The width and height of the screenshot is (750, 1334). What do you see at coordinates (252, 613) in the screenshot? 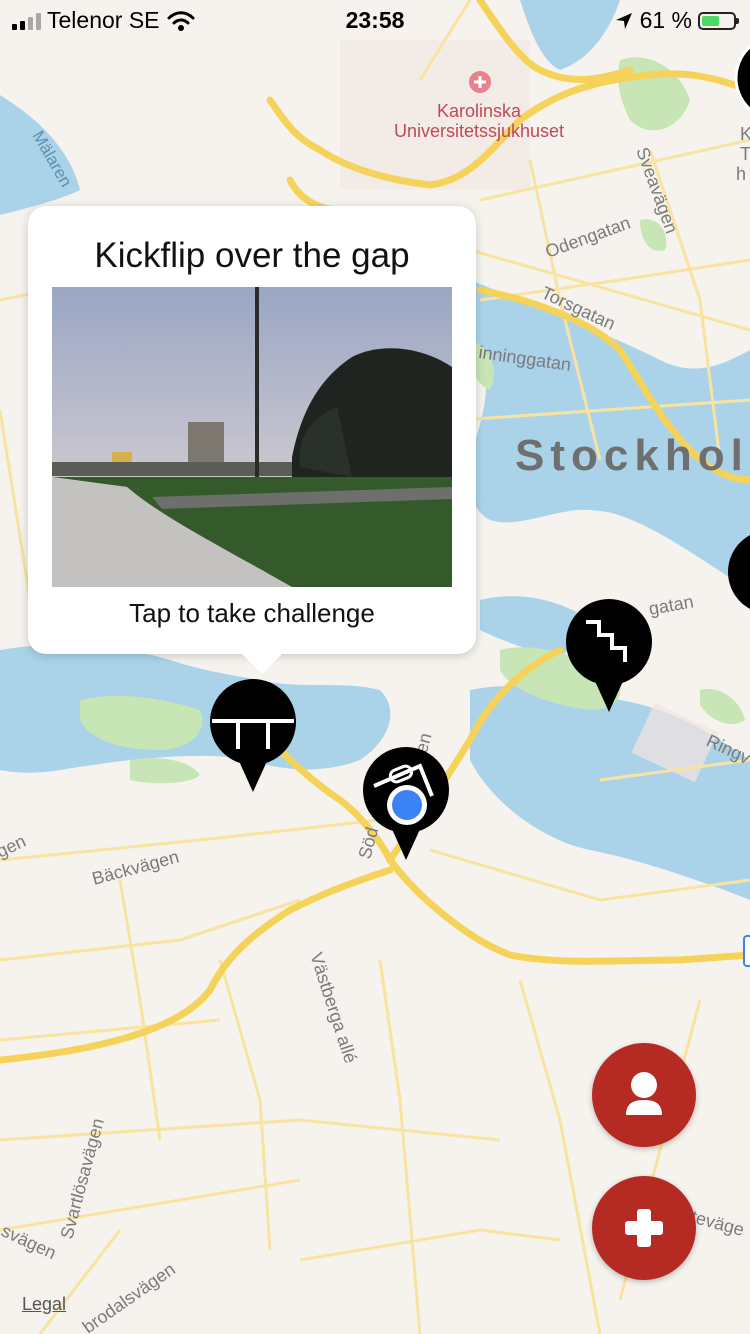
I see `challenge-subtitle: Tap to take challenge` at bounding box center [252, 613].